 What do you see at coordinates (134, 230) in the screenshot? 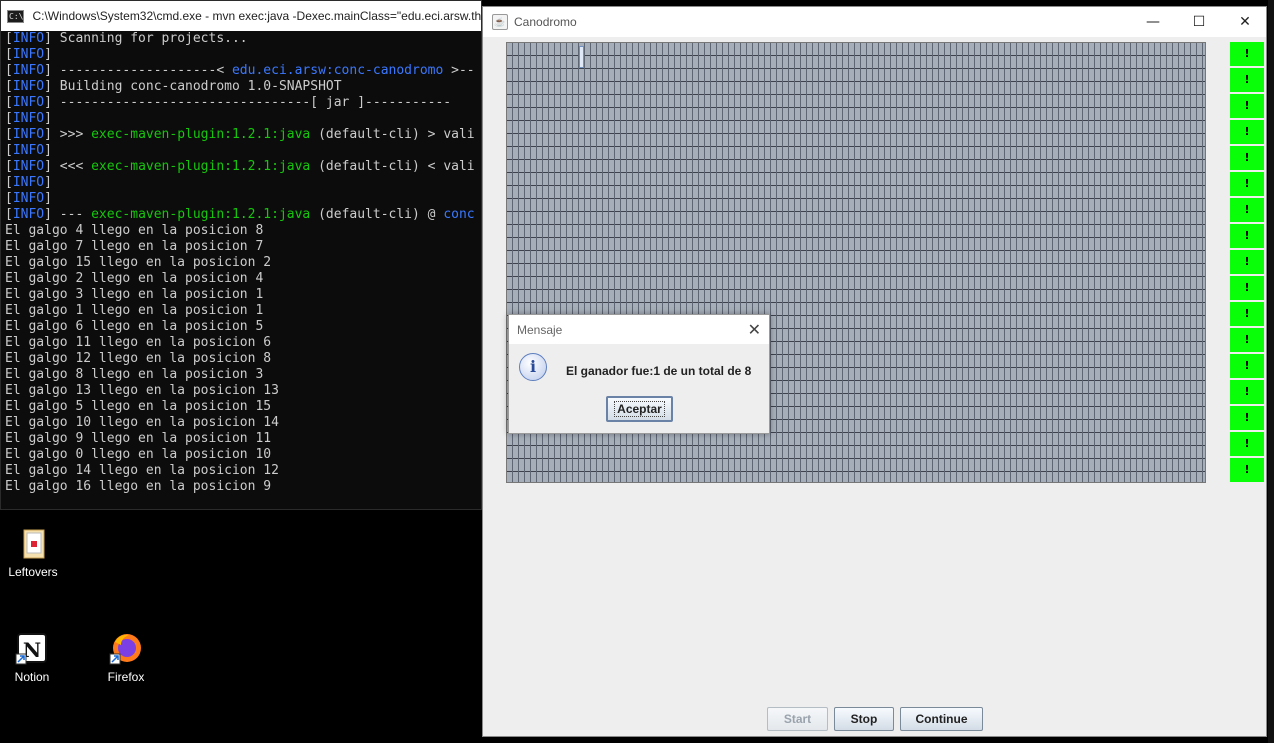
I see `console-text: El galgo 4 llego en la posicion 8` at bounding box center [134, 230].